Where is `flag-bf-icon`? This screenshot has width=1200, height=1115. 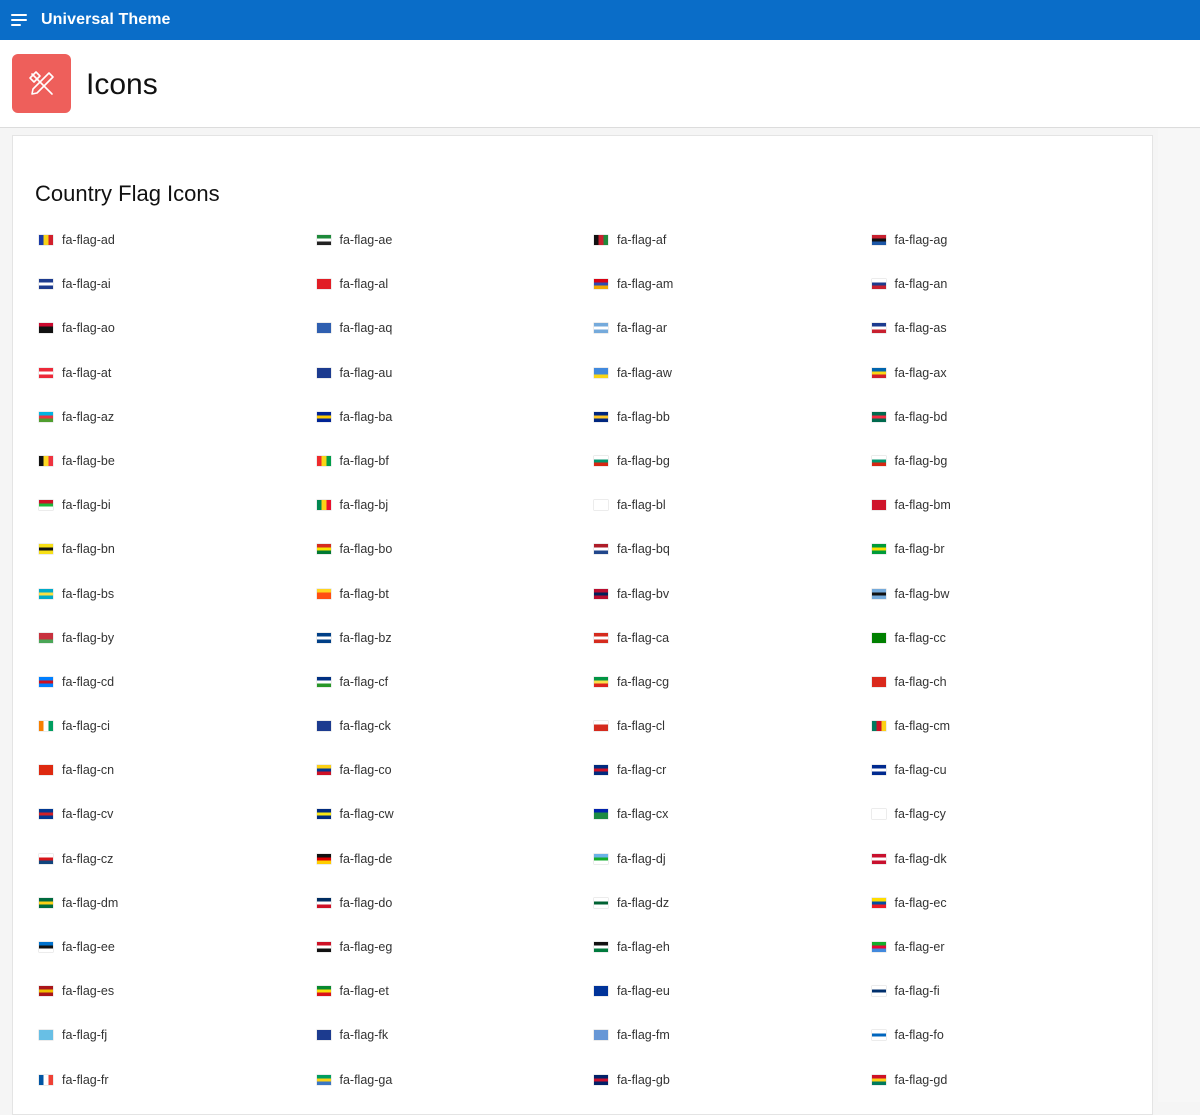 flag-bf-icon is located at coordinates (323, 460).